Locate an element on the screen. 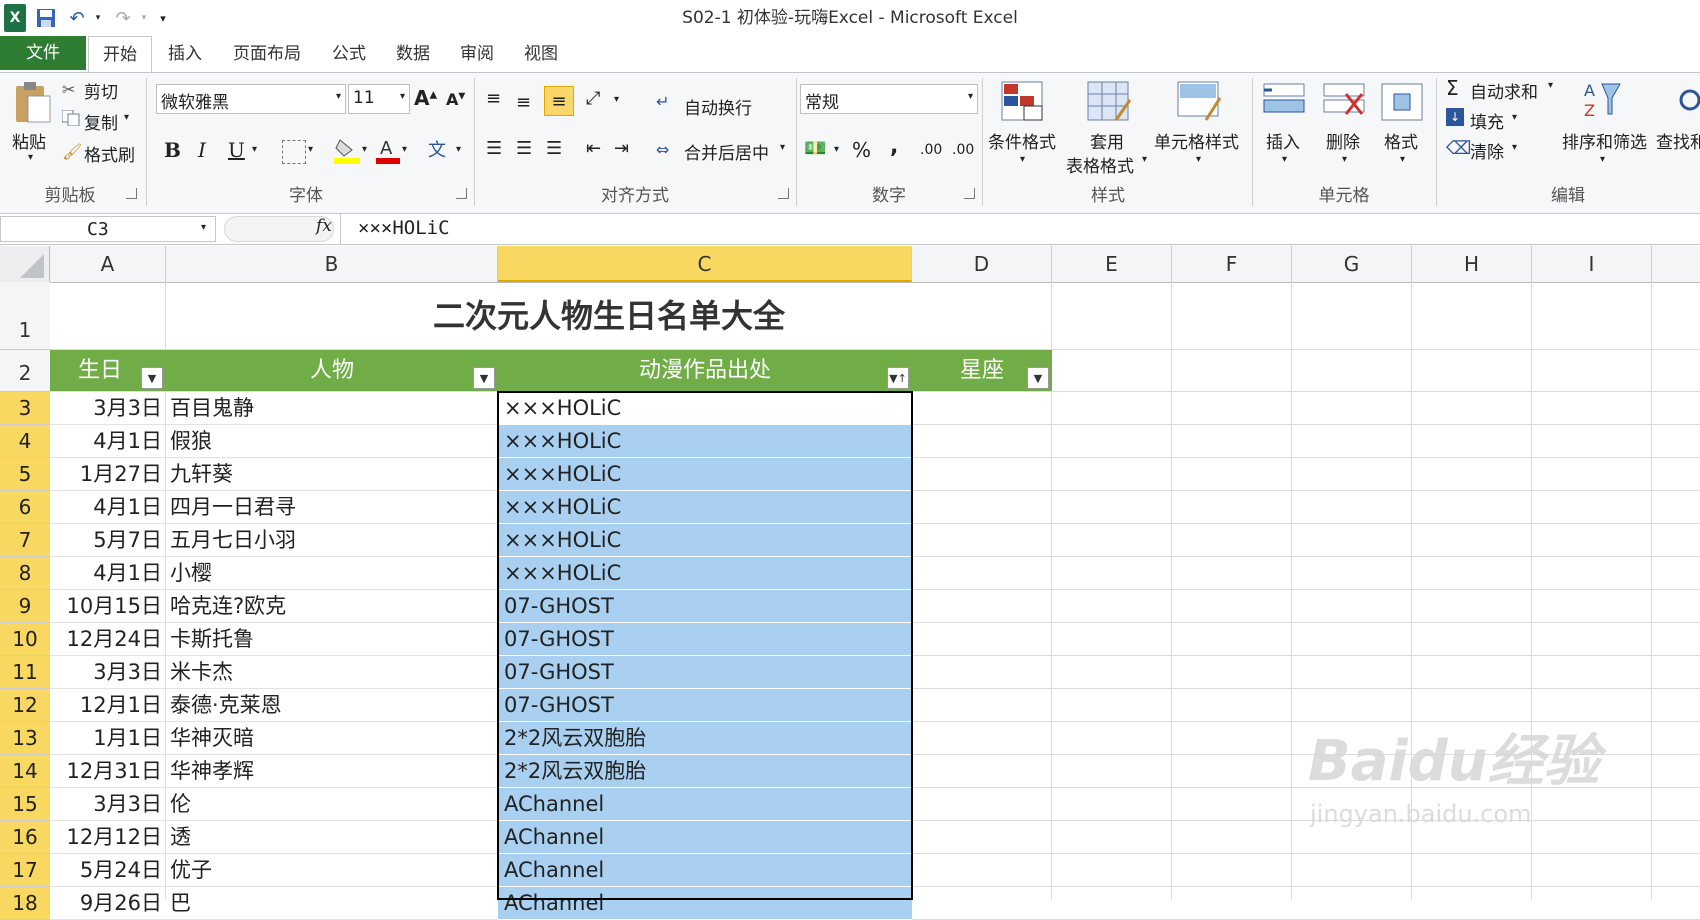  wrap-text-button: 自动换行 is located at coordinates (718, 106).